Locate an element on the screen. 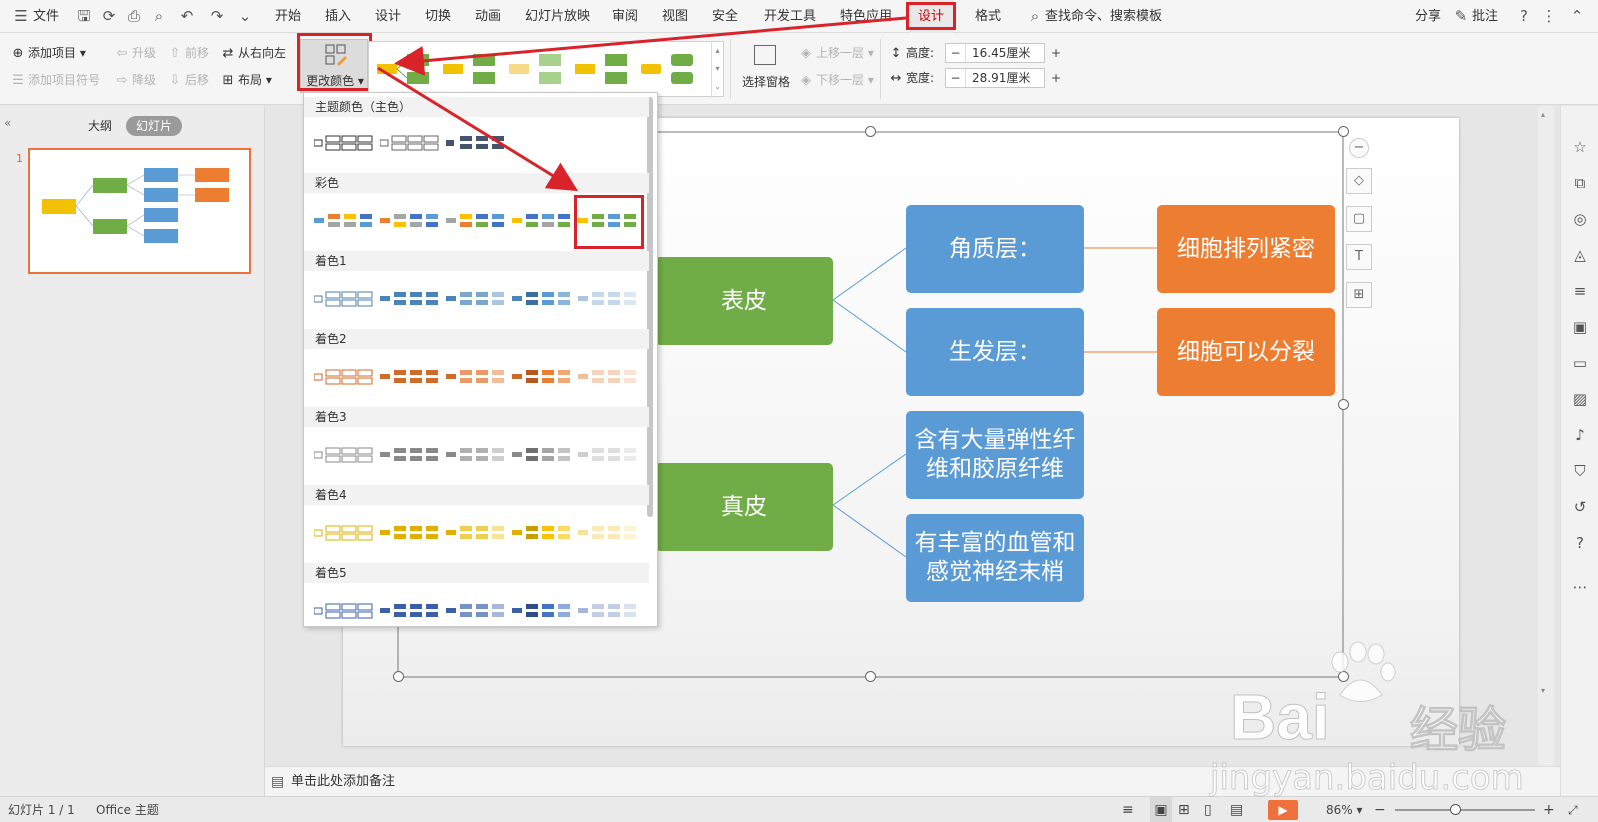  annotation-arrows is located at coordinates (642, 104).